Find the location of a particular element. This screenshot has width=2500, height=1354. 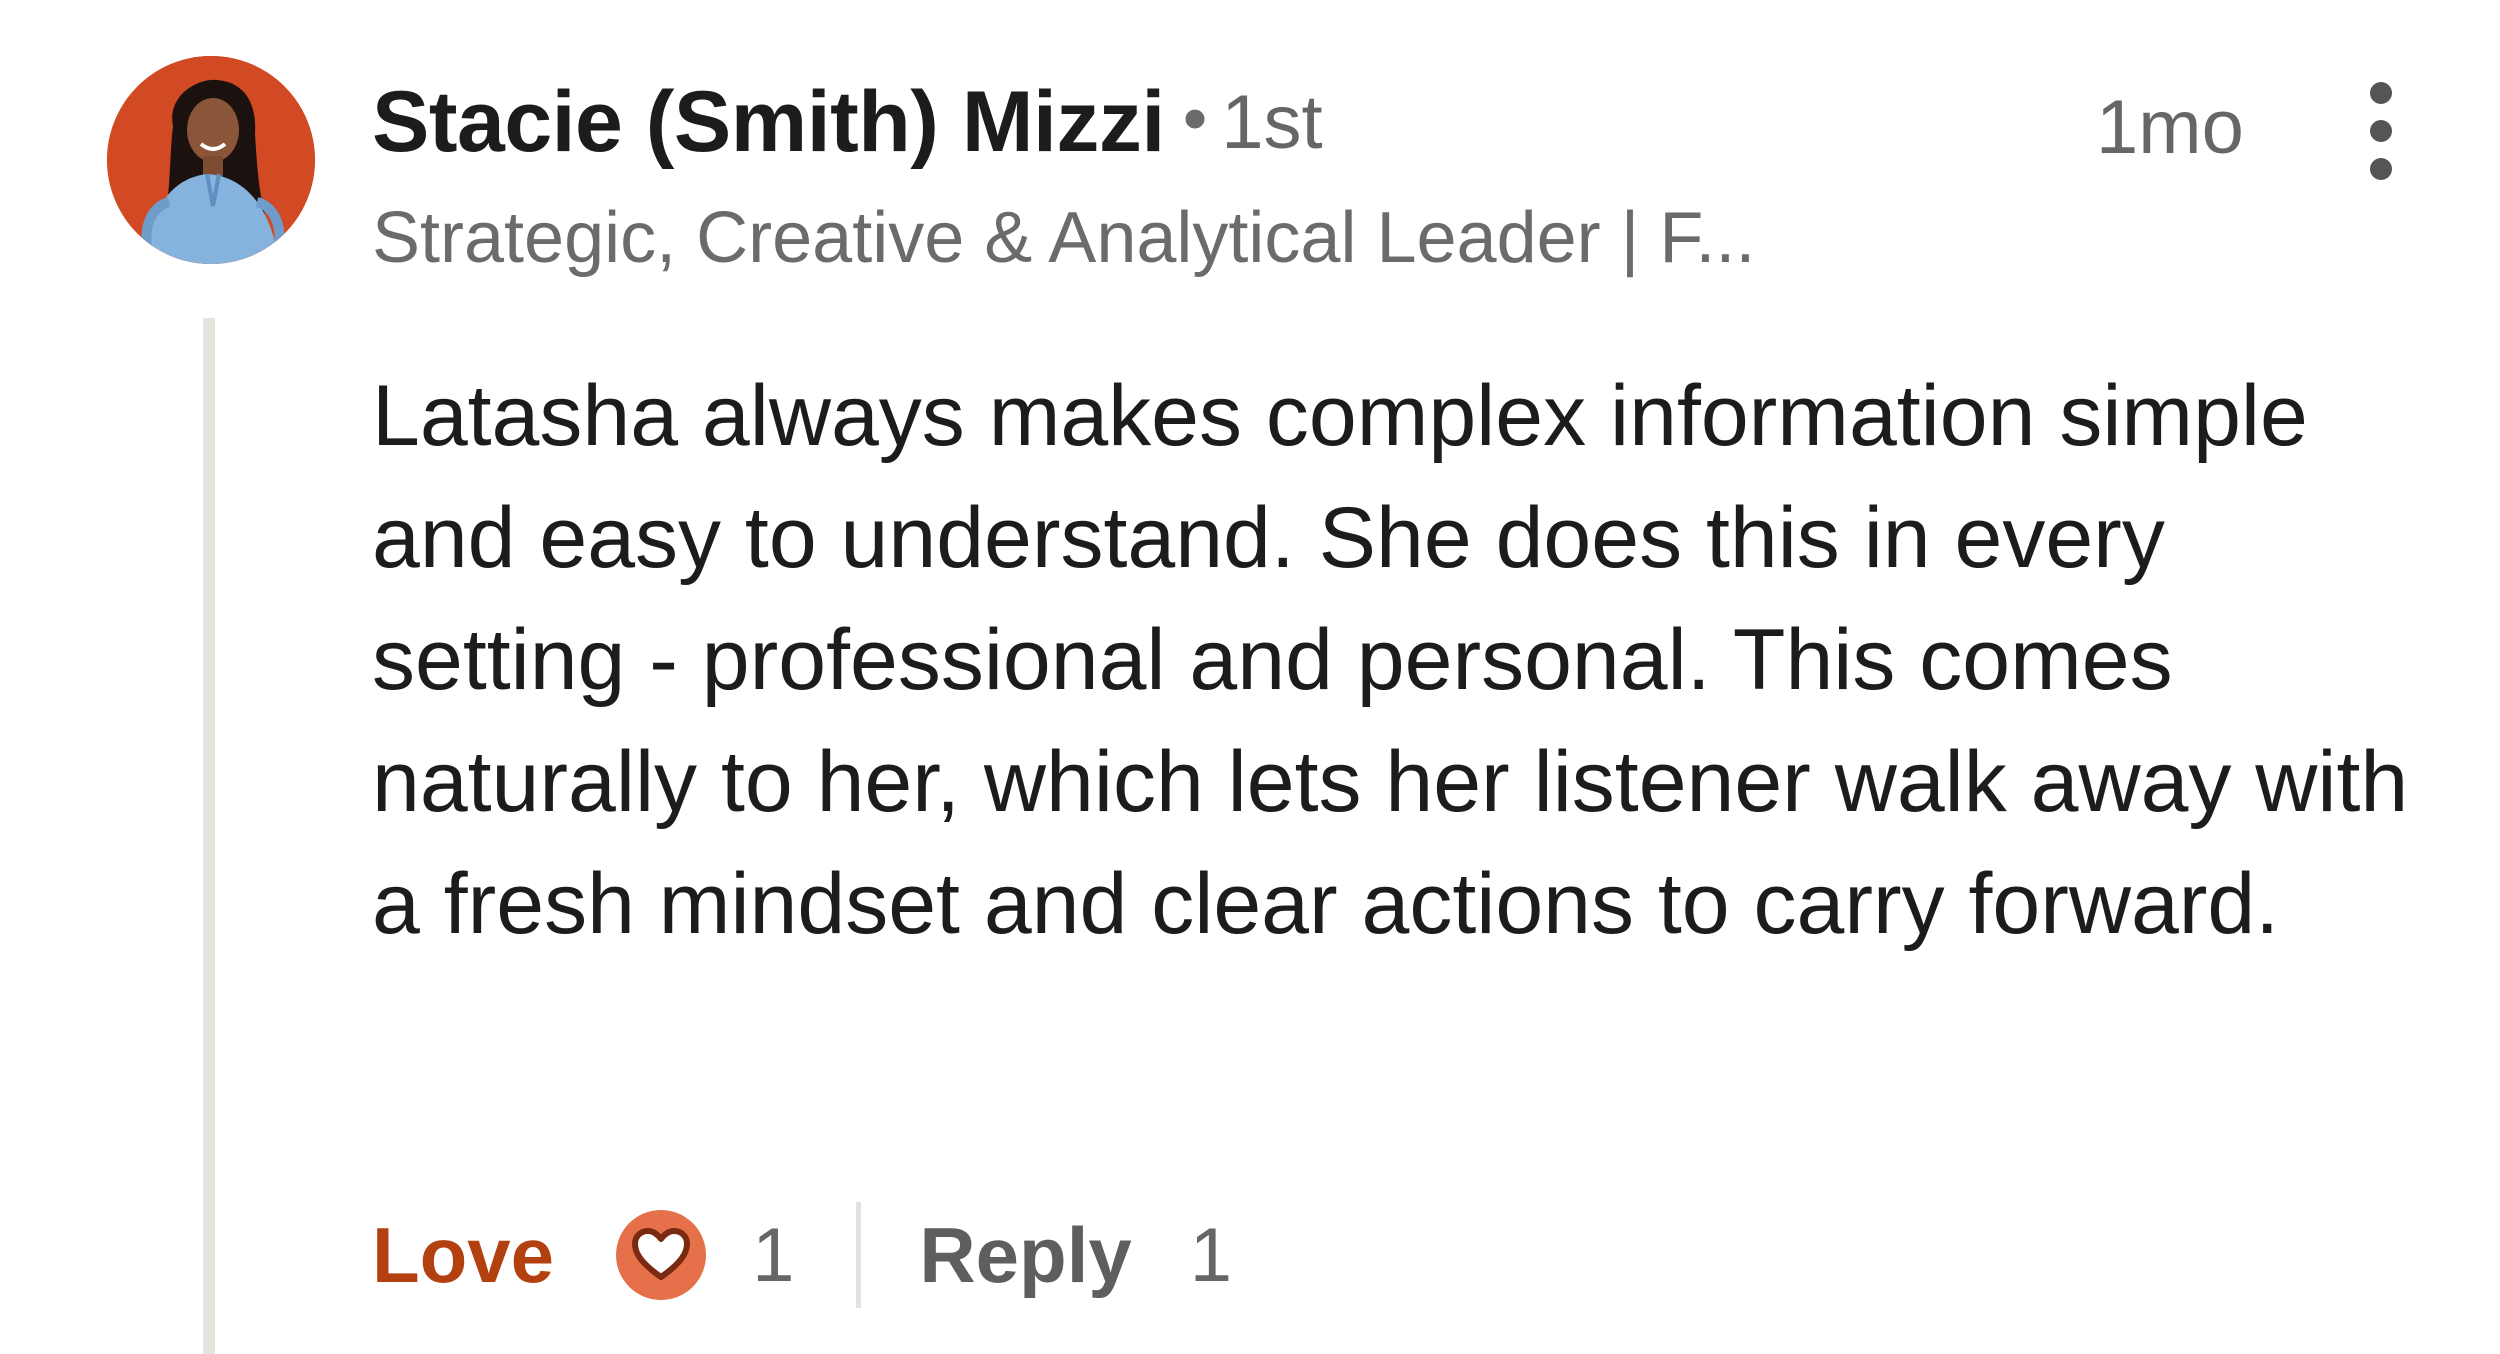

reaction-badge is located at coordinates (661, 1255).